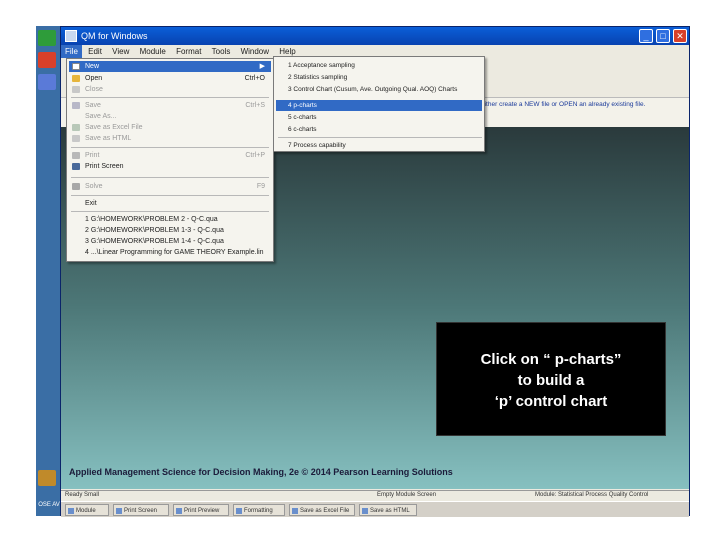  Describe the element at coordinates (95, 51) in the screenshot. I see `menu-edit: Edit` at that location.